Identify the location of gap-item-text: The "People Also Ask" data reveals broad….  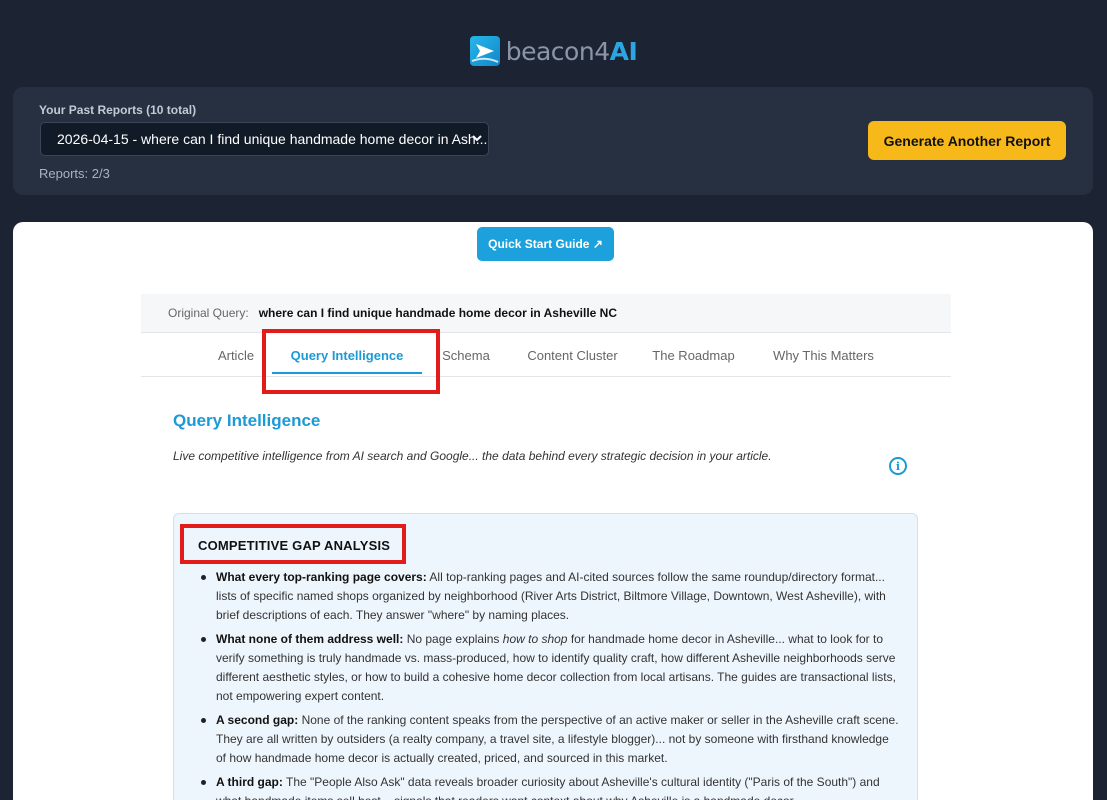
(548, 787).